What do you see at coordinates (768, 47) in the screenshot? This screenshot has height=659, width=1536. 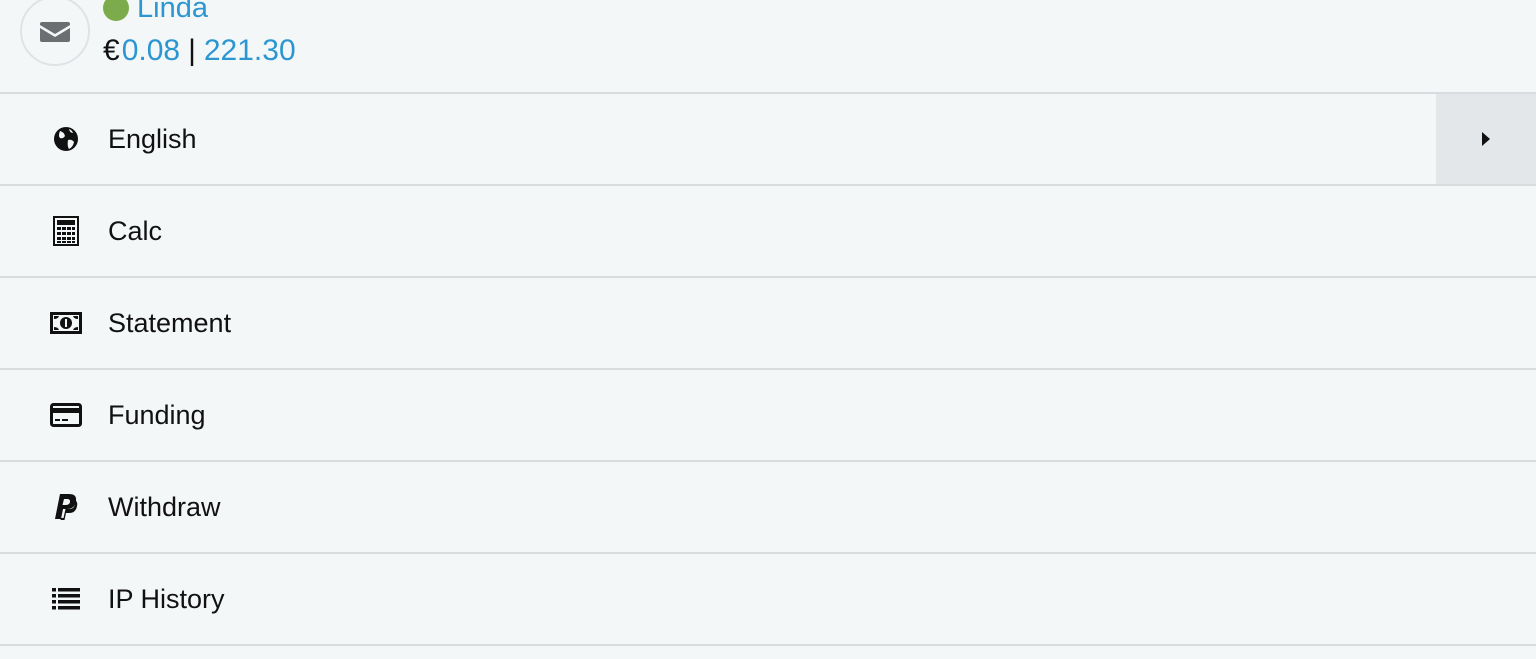 I see `account-header: Linda € 0.08 | 221.30` at bounding box center [768, 47].